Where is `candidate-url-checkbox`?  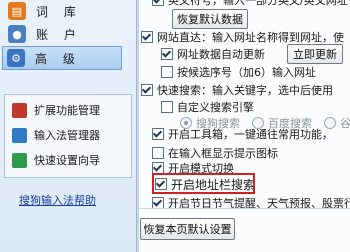
candidate-url-checkbox is located at coordinates (167, 72).